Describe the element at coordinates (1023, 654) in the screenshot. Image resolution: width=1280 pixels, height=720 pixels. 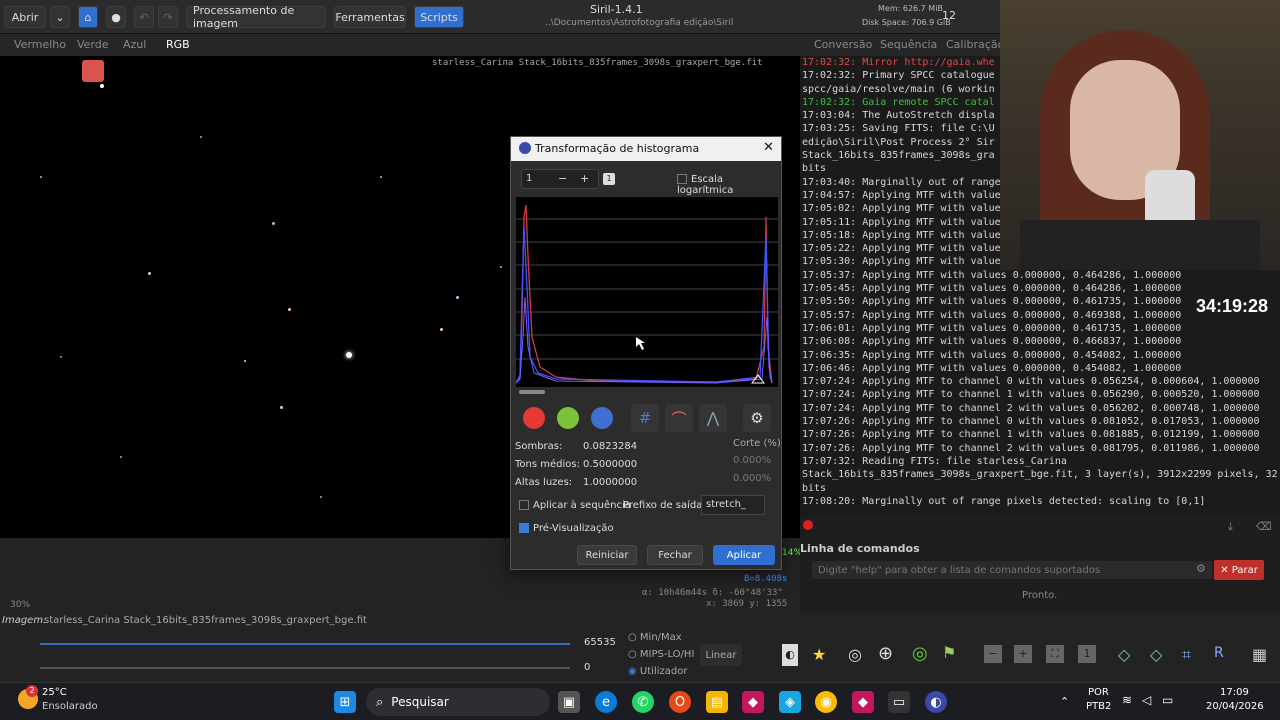
I see `zoom-in-icon: +` at that location.